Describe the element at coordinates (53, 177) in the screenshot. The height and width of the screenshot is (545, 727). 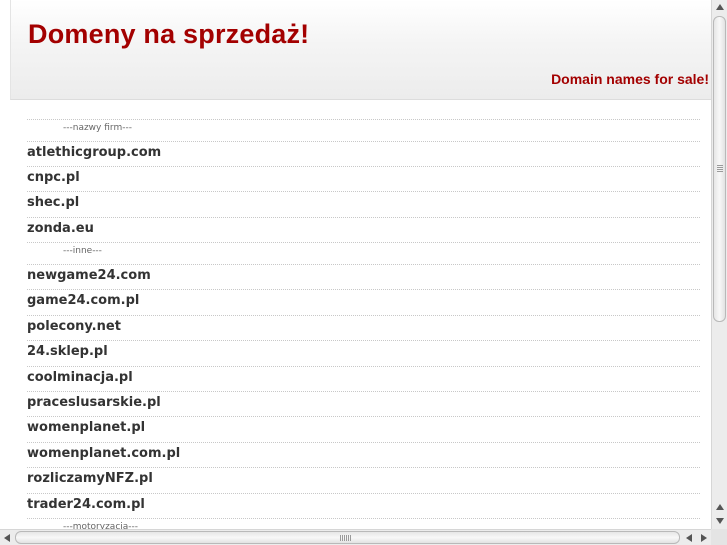
I see `domain-link: cnpc.pl` at that location.